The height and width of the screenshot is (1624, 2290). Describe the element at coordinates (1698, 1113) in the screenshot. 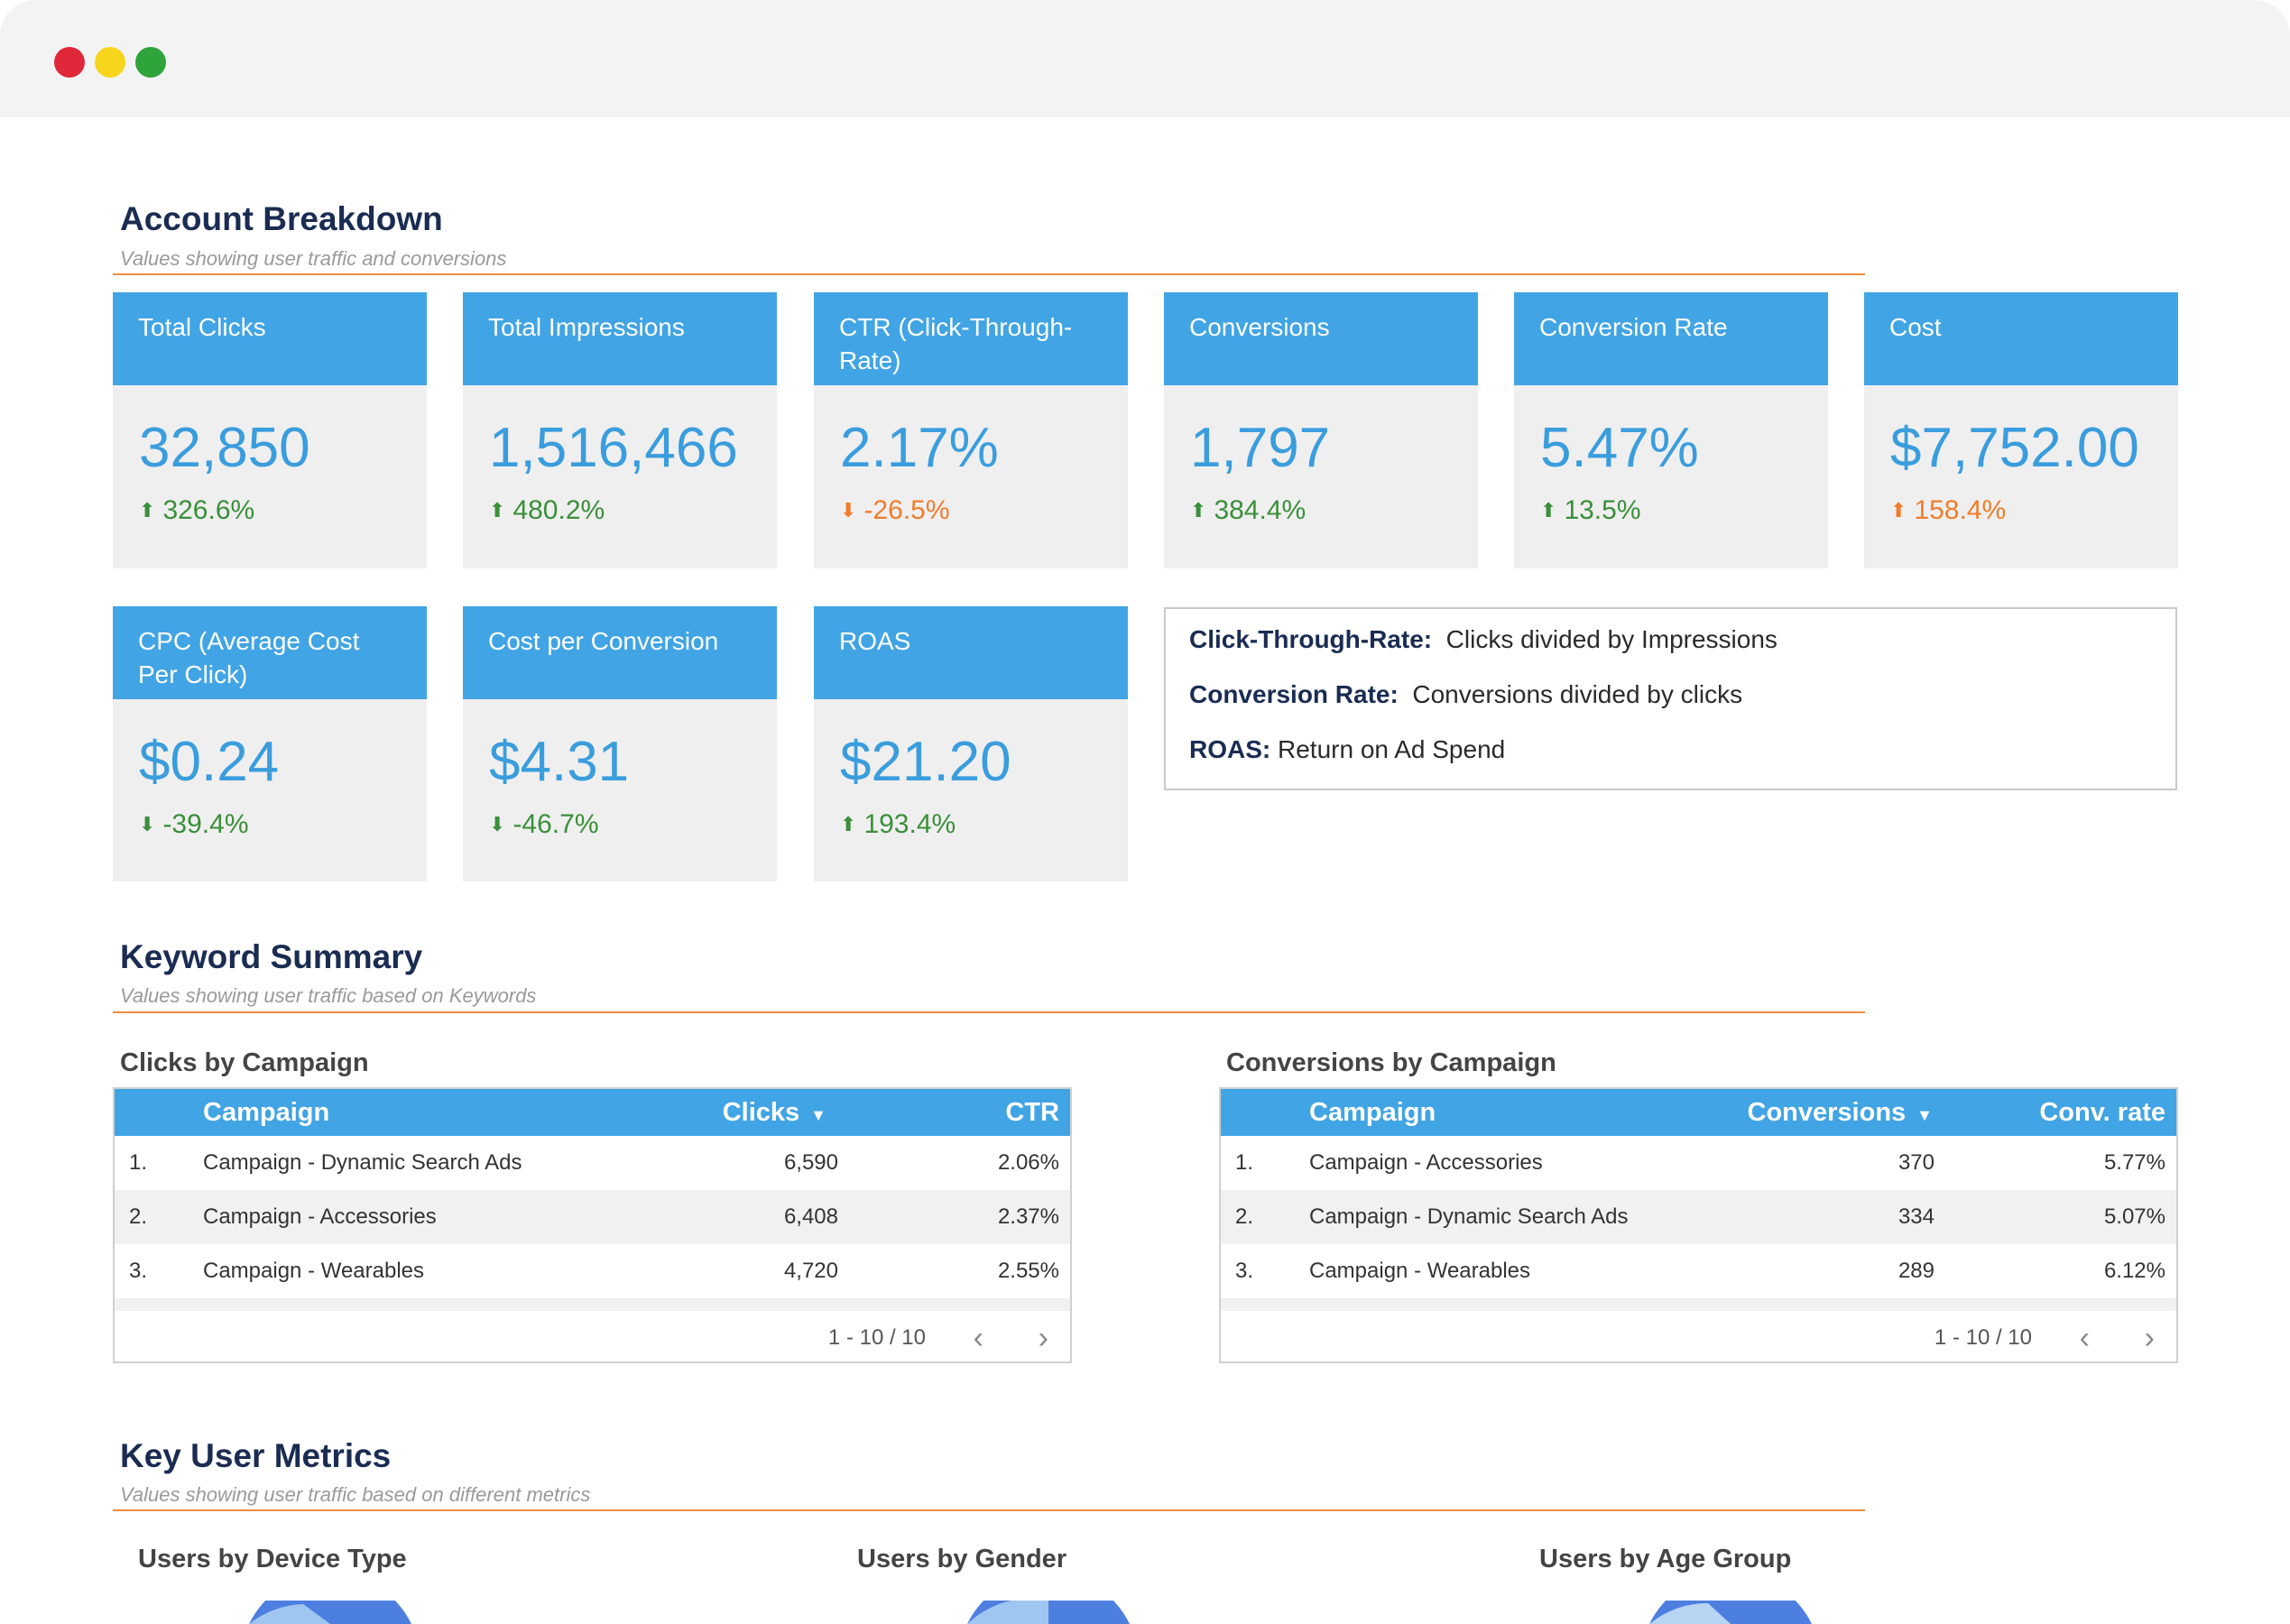

I see `table-header: Campaign Conversions ▼ Conv. rate` at that location.